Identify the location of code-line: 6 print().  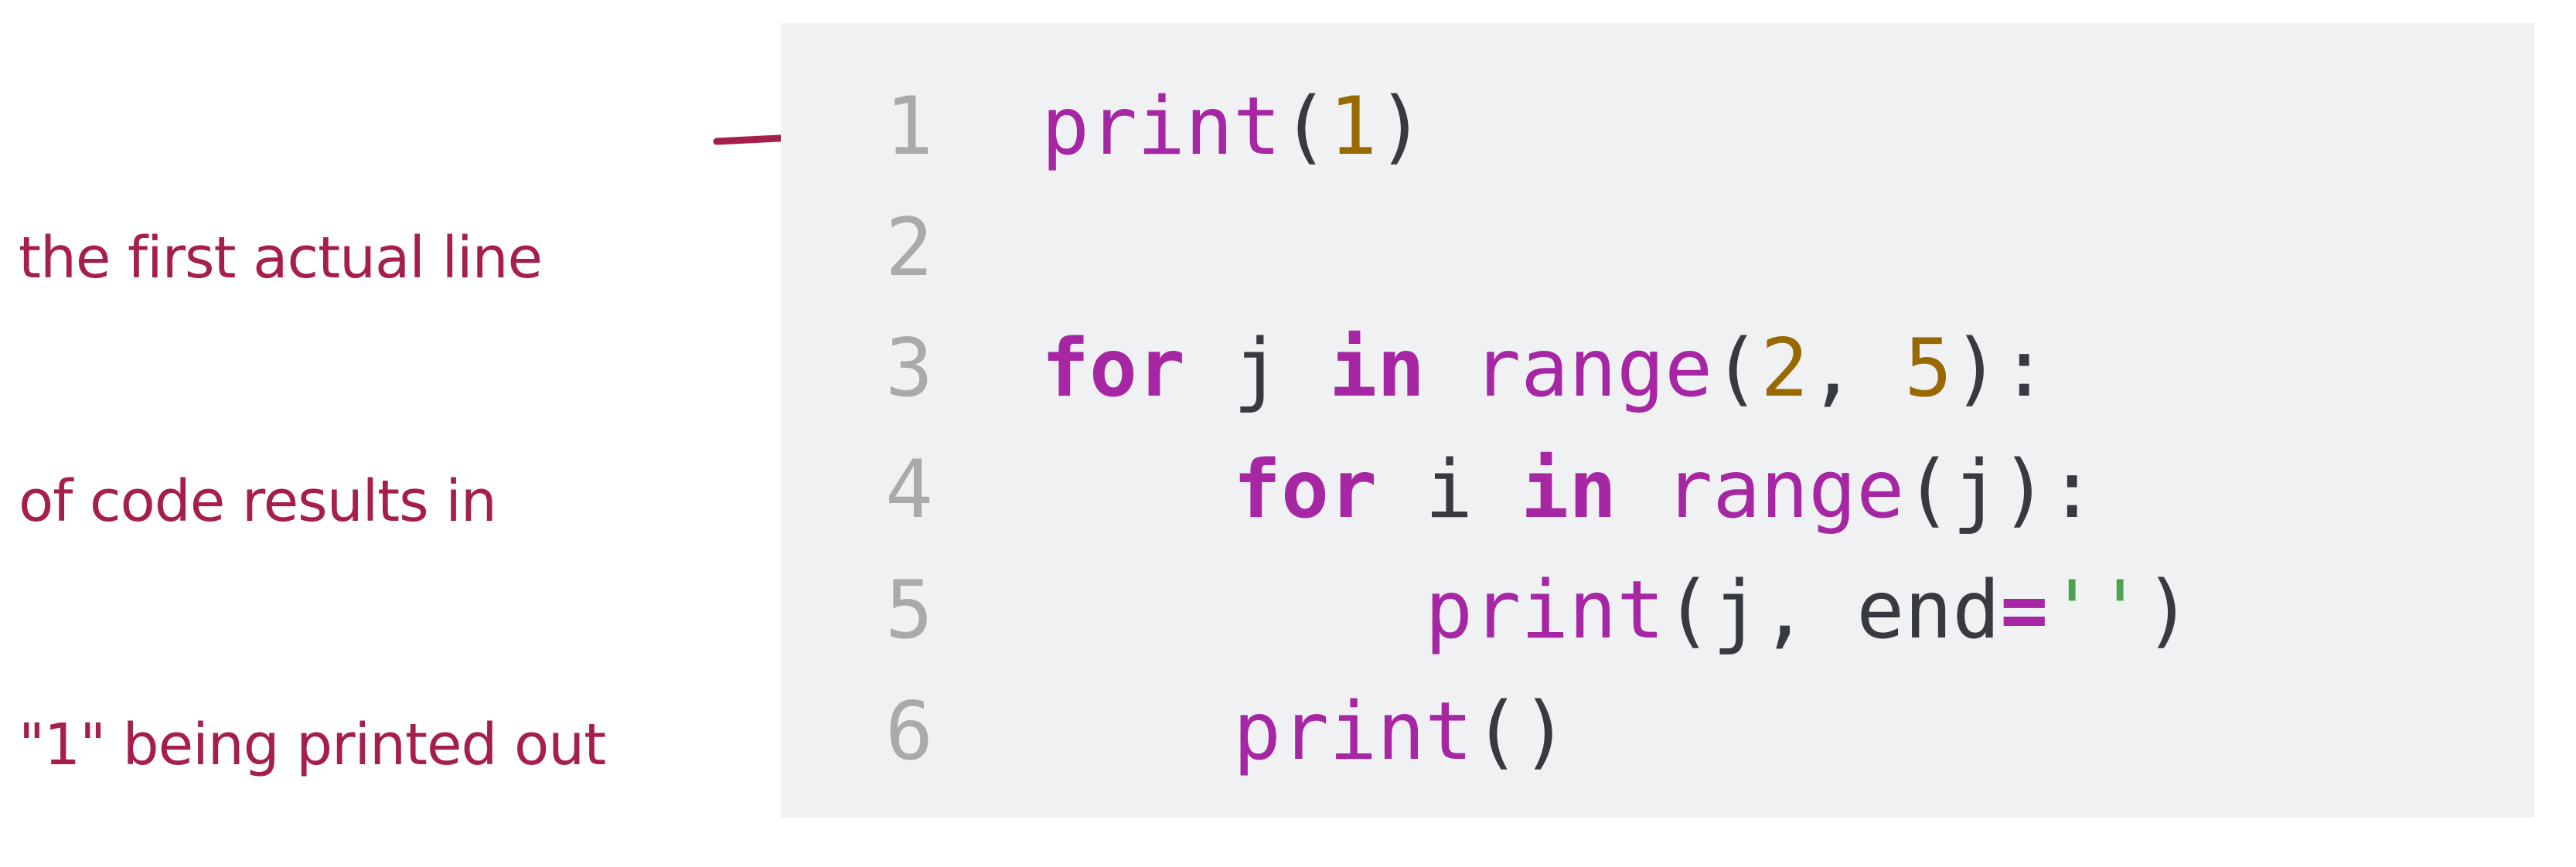
(1658, 732).